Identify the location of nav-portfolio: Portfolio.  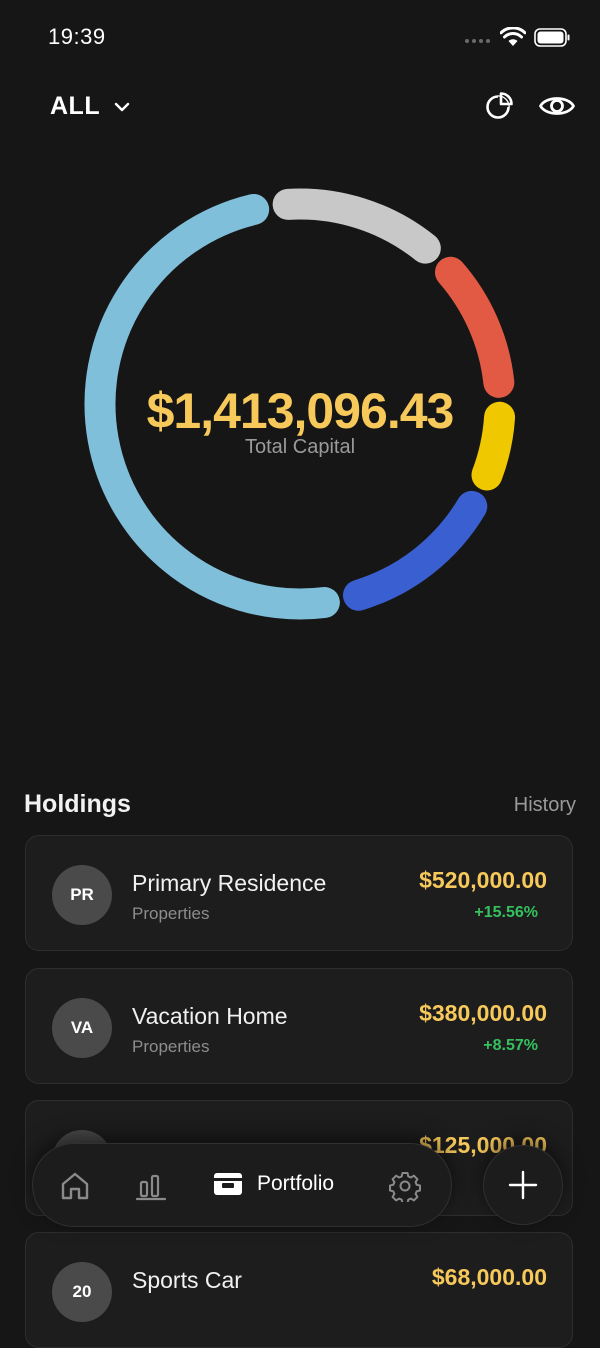
(273, 1184).